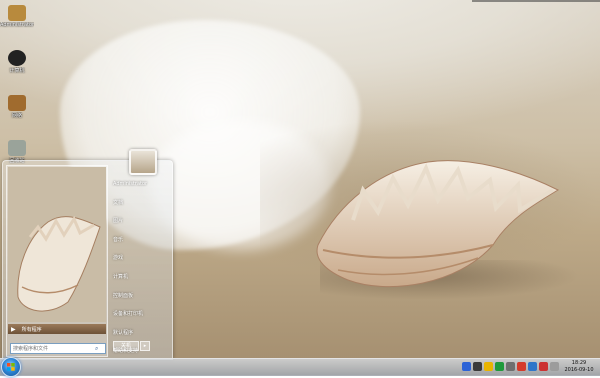  I want to click on desktop-icon-network: 网络, so click(17, 107).